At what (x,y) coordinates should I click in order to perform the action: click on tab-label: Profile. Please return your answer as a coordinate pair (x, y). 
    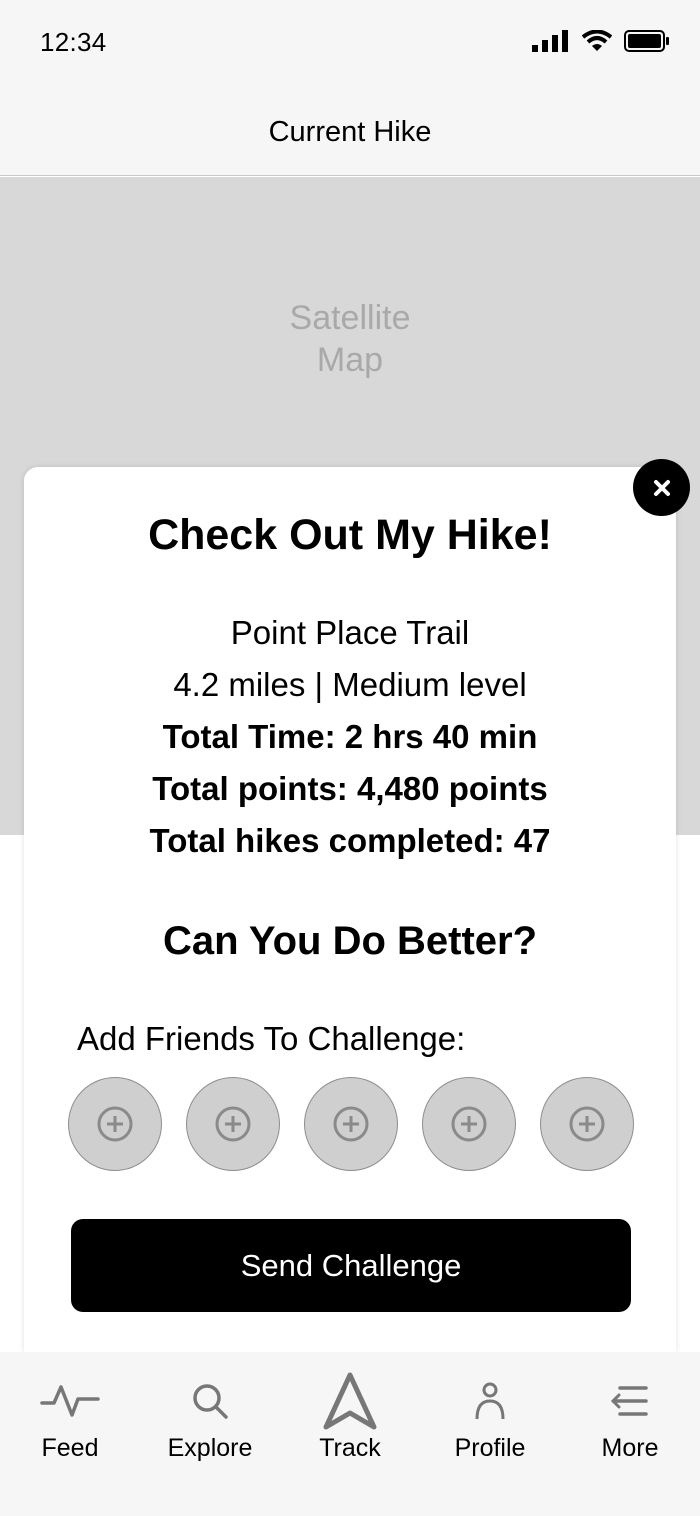
    Looking at the image, I should click on (490, 1448).